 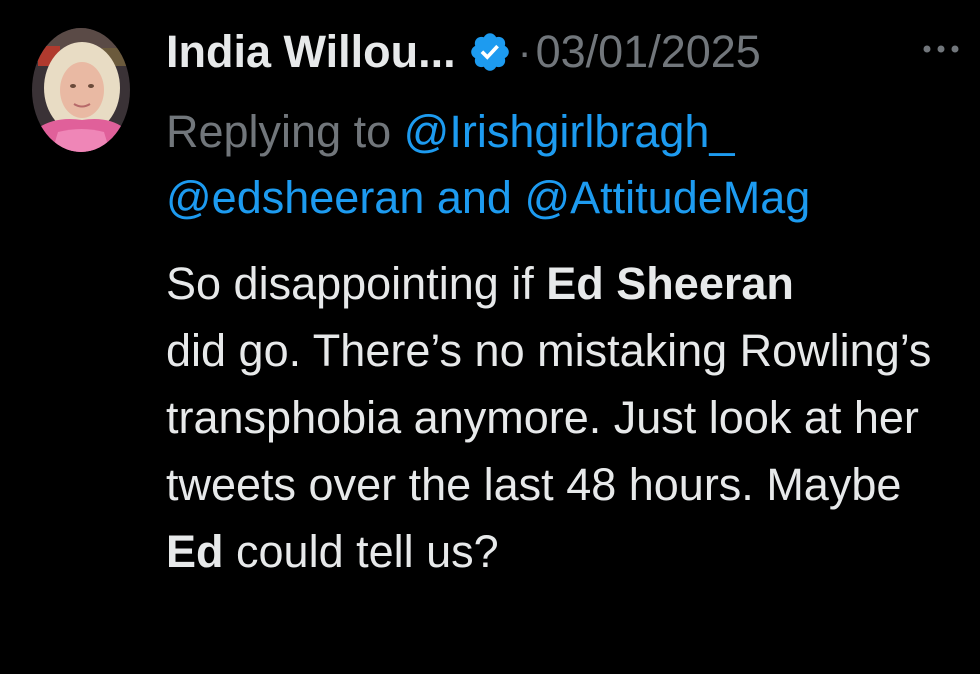 What do you see at coordinates (295, 197) in the screenshot?
I see `mention-link: @edsheeran` at bounding box center [295, 197].